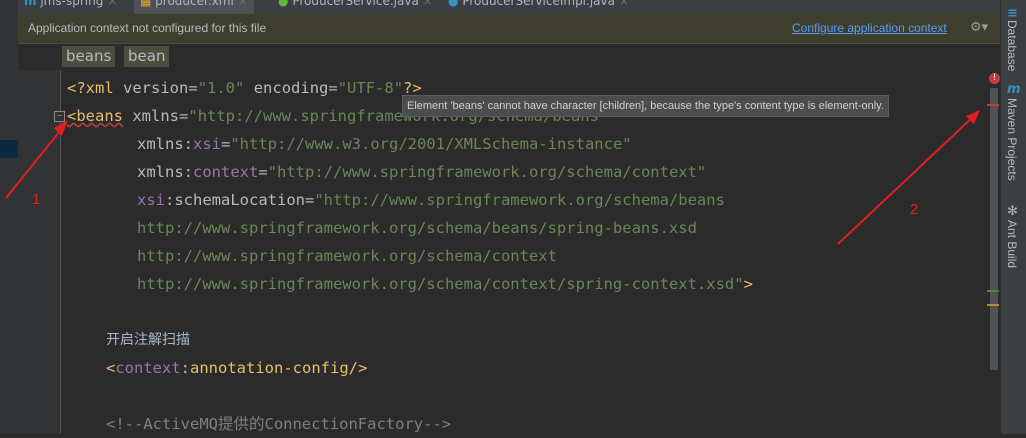  Describe the element at coordinates (61, 128) in the screenshot. I see `arrowhead-1-icon` at that location.